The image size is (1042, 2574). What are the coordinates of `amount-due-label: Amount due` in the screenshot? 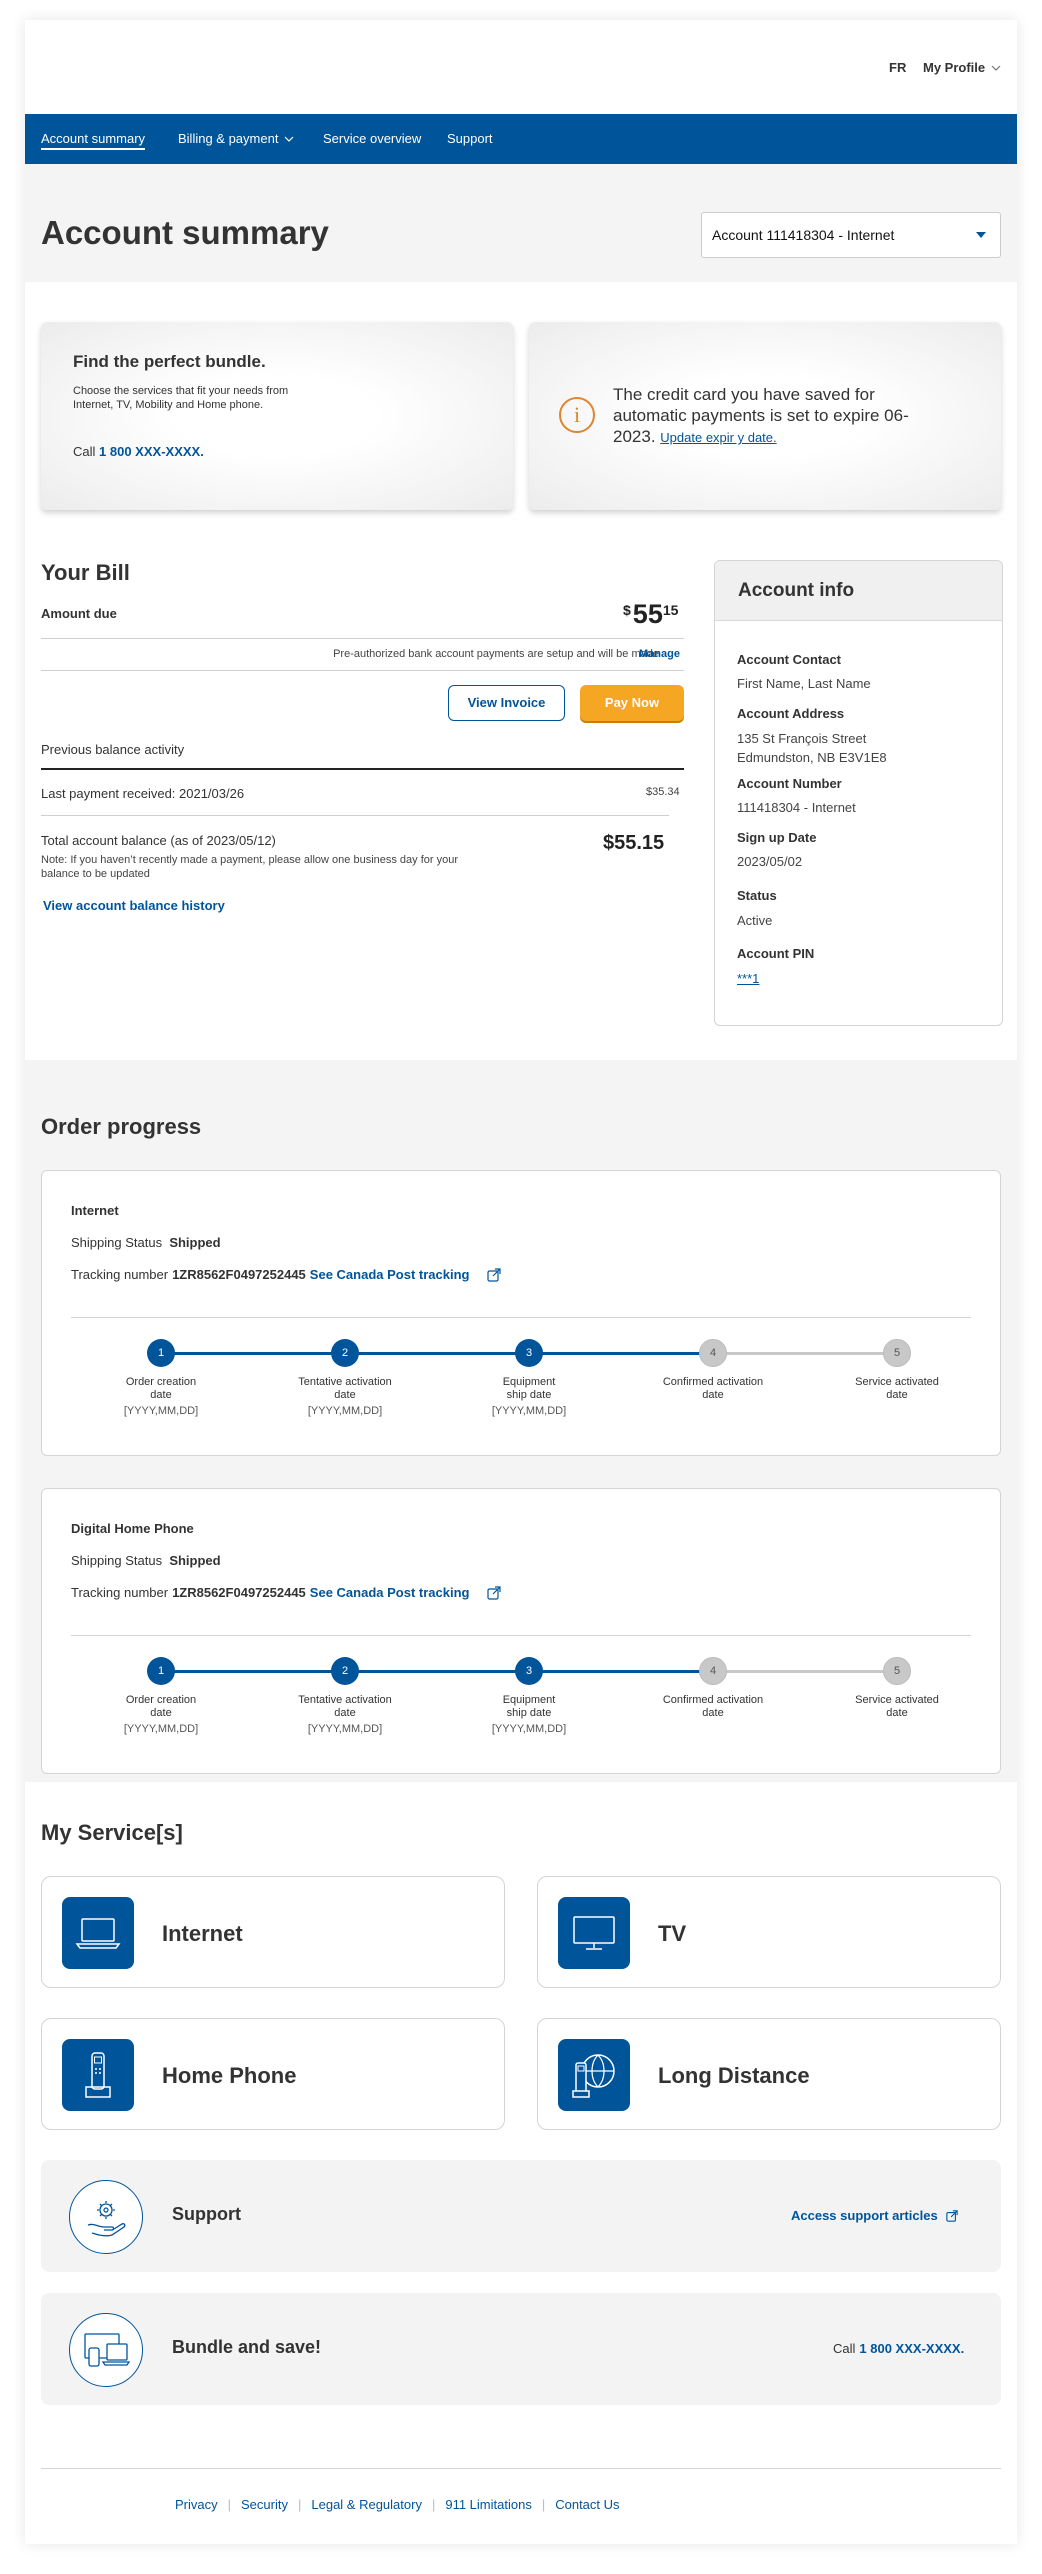 It's located at (79, 613).